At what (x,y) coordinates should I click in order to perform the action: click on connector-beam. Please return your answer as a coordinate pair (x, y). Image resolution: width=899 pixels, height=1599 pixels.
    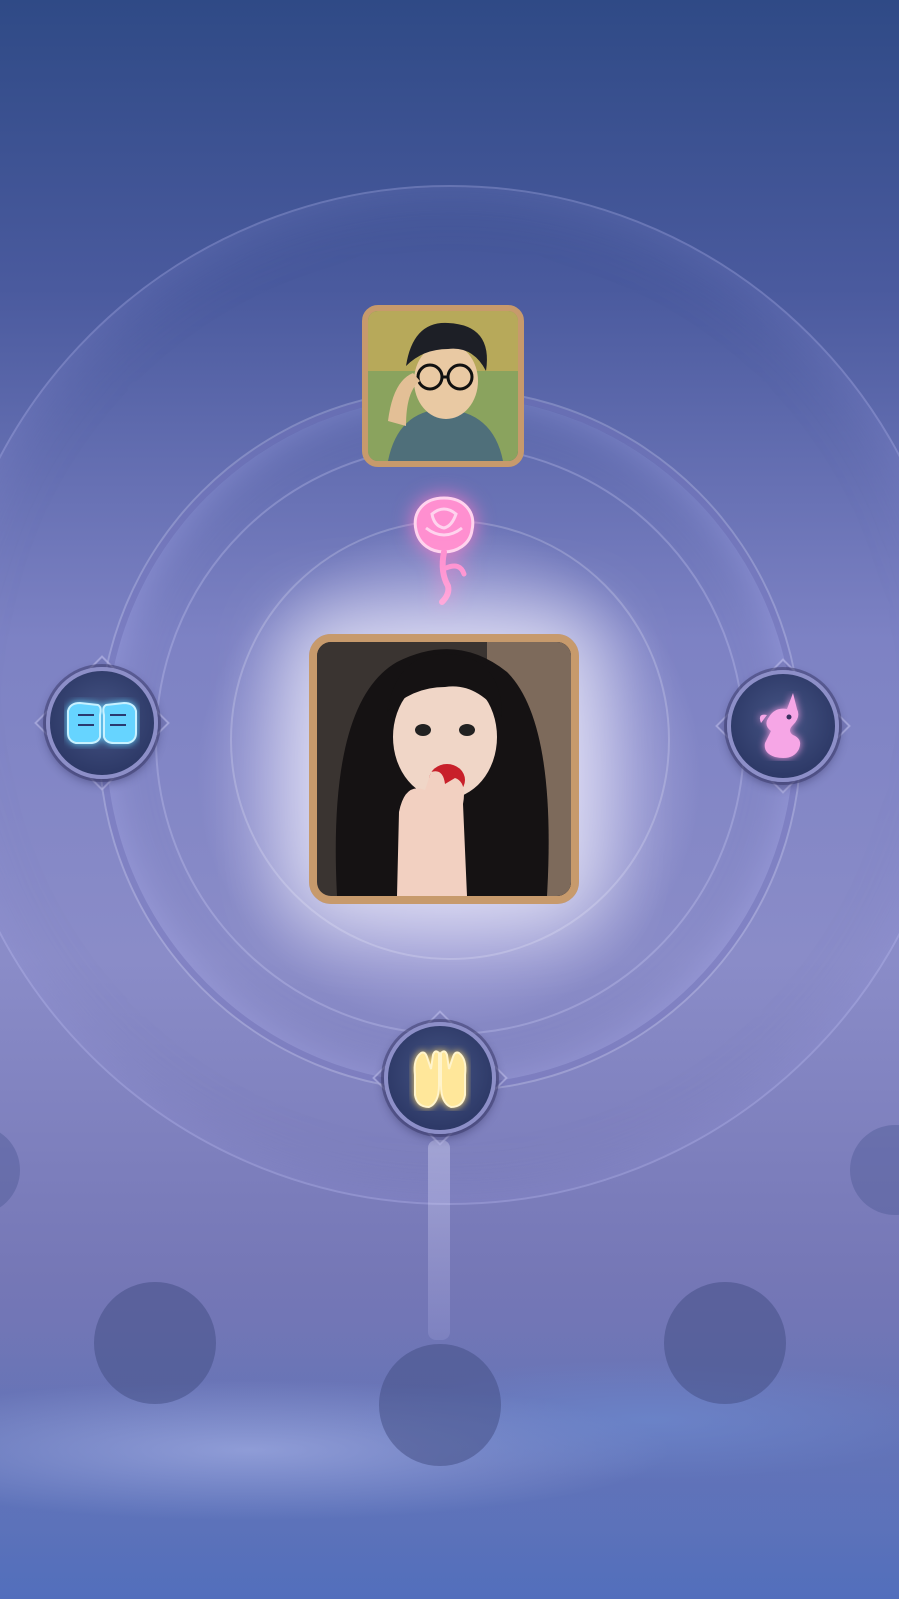
    Looking at the image, I should click on (439, 1240).